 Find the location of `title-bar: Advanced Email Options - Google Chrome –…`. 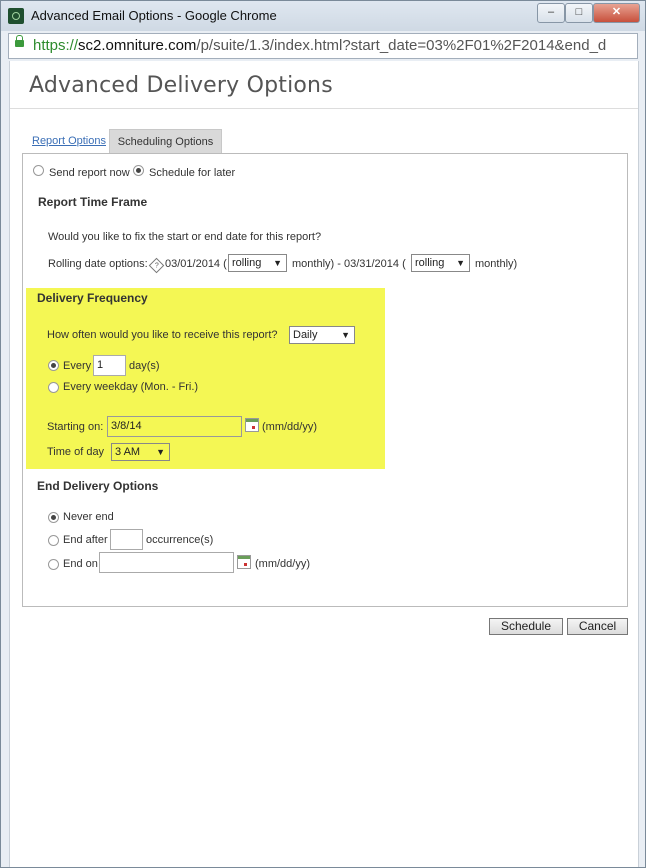

title-bar: Advanced Email Options - Google Chrome –… is located at coordinates (323, 16).